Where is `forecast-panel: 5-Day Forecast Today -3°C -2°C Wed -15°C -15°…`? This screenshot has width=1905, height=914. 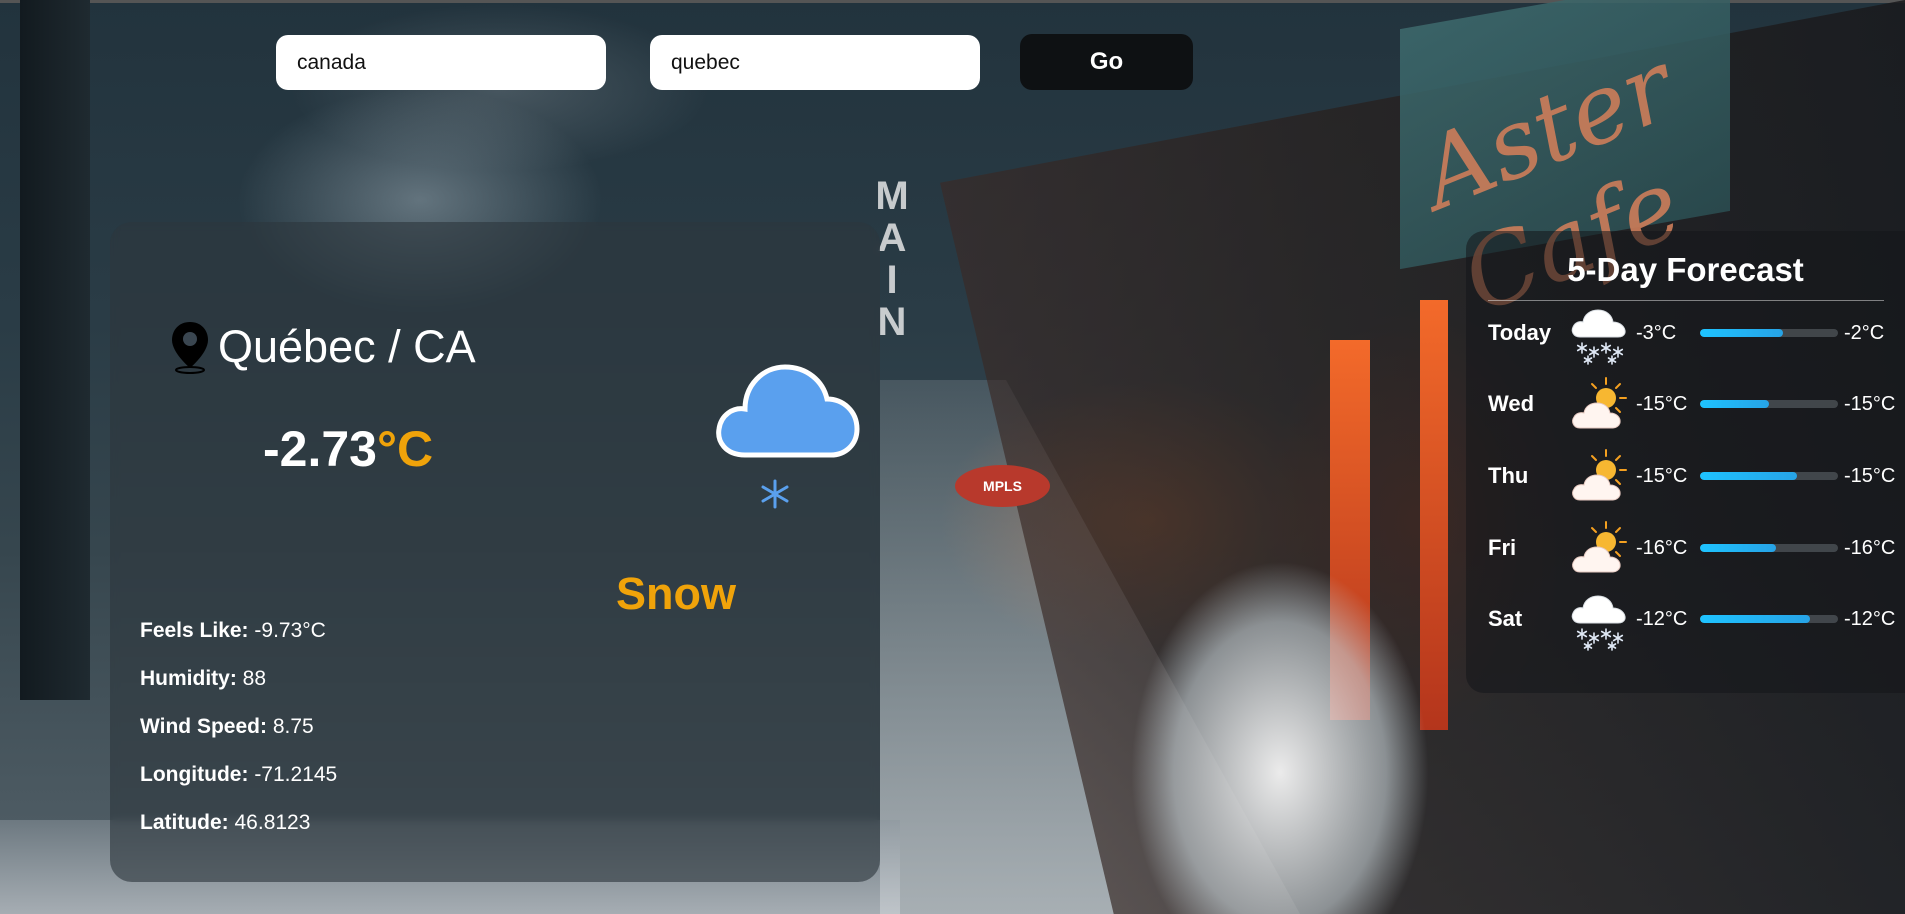 forecast-panel: 5-Day Forecast Today -3°C -2°C Wed -15°C -15°… is located at coordinates (1685, 462).